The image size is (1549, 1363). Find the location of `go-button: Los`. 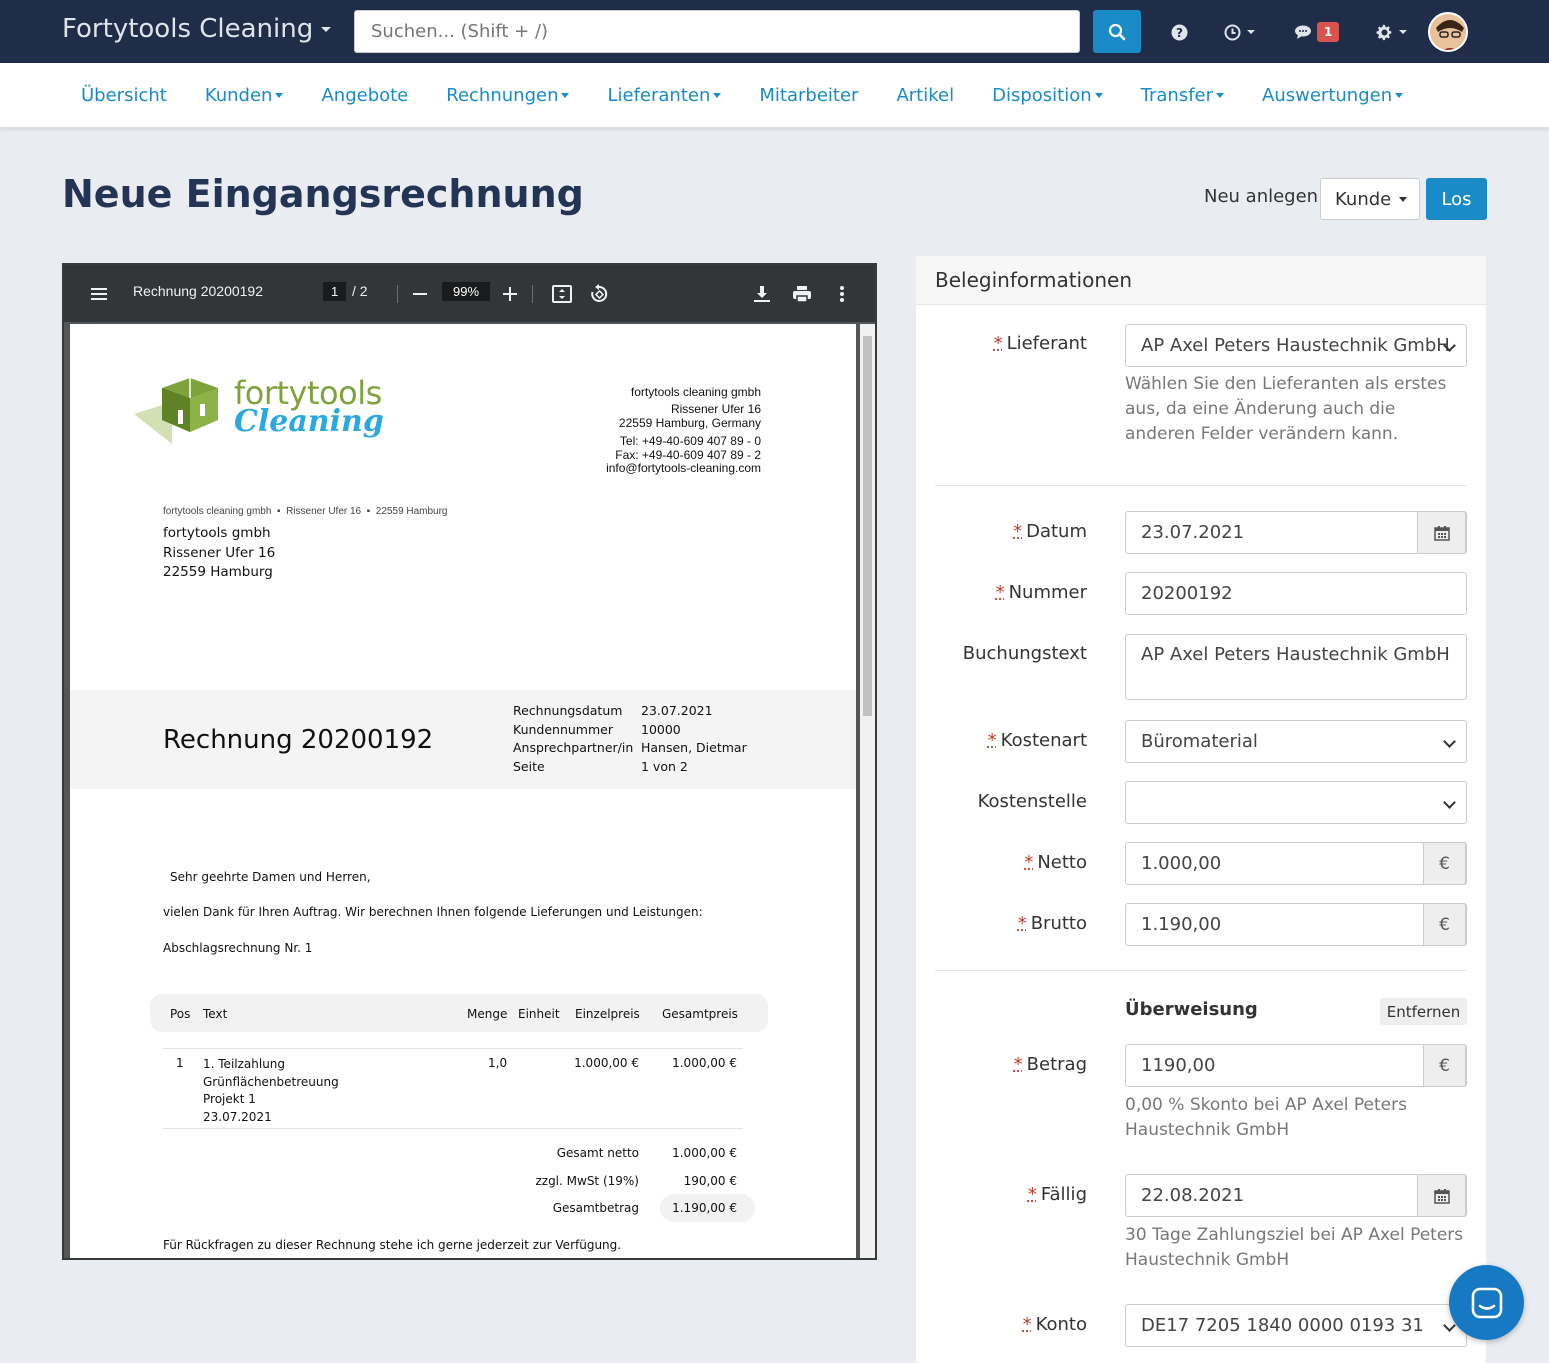

go-button: Los is located at coordinates (1456, 199).